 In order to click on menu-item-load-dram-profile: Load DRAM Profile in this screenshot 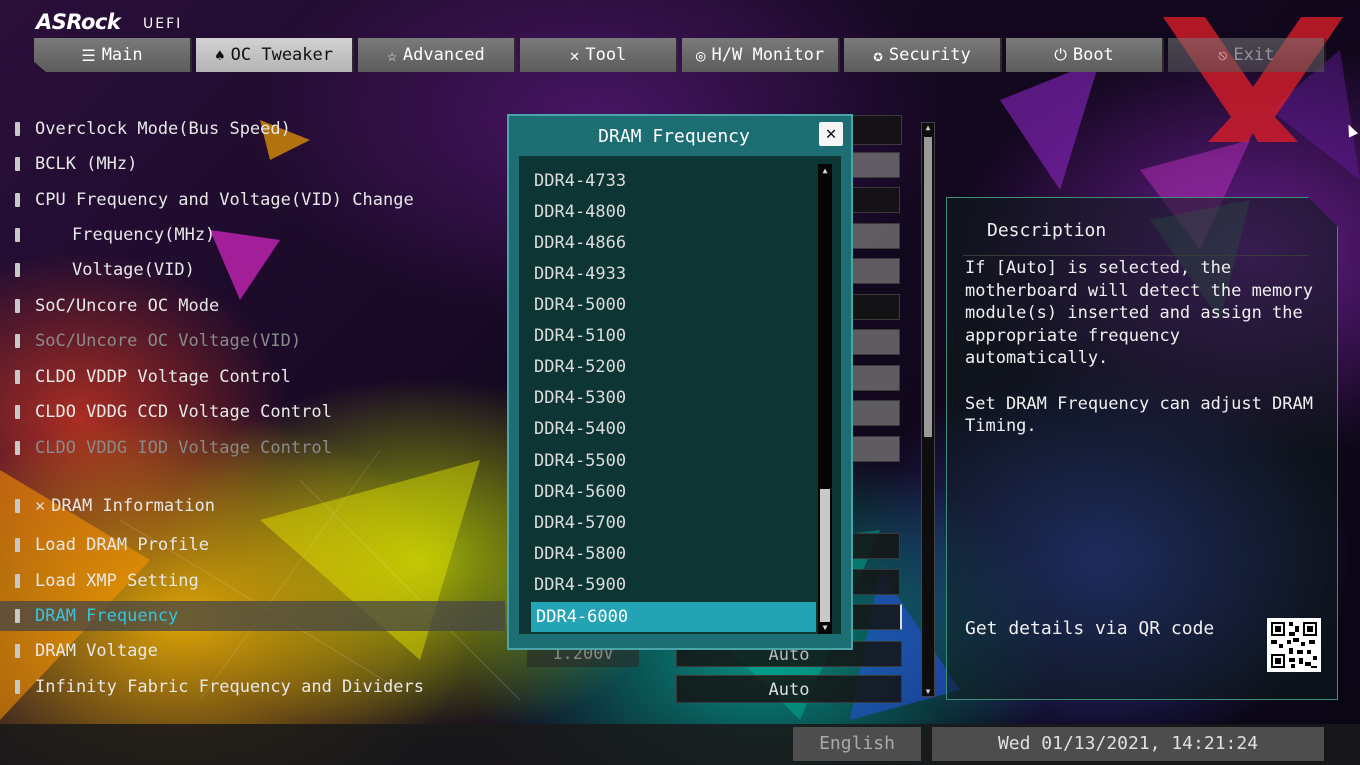, I will do `click(250, 545)`.